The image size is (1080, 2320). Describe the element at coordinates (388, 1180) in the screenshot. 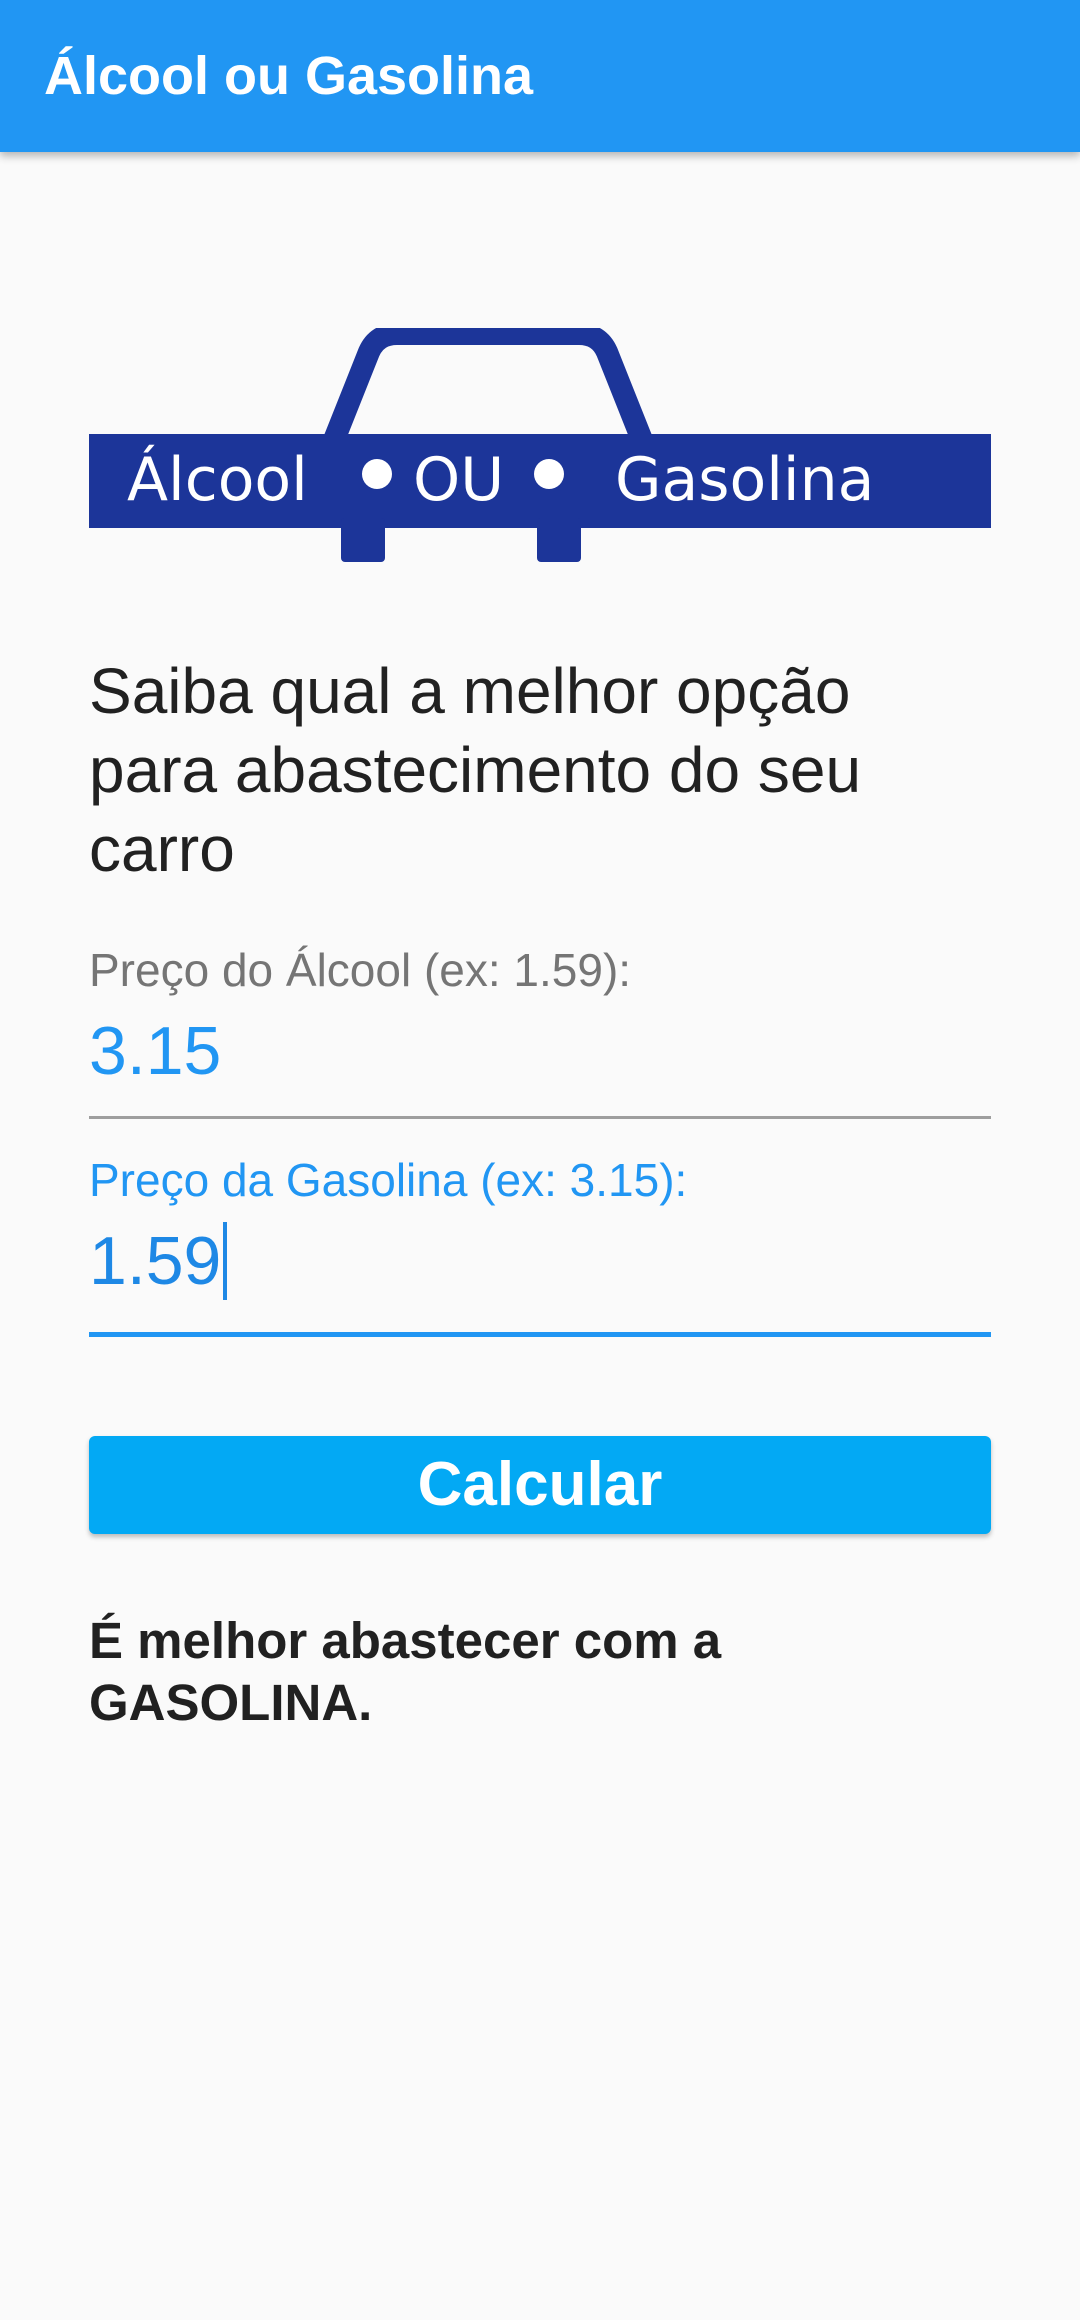

I see `gasolina-price-label: Preço da Gasolina (ex: 3.15):` at that location.